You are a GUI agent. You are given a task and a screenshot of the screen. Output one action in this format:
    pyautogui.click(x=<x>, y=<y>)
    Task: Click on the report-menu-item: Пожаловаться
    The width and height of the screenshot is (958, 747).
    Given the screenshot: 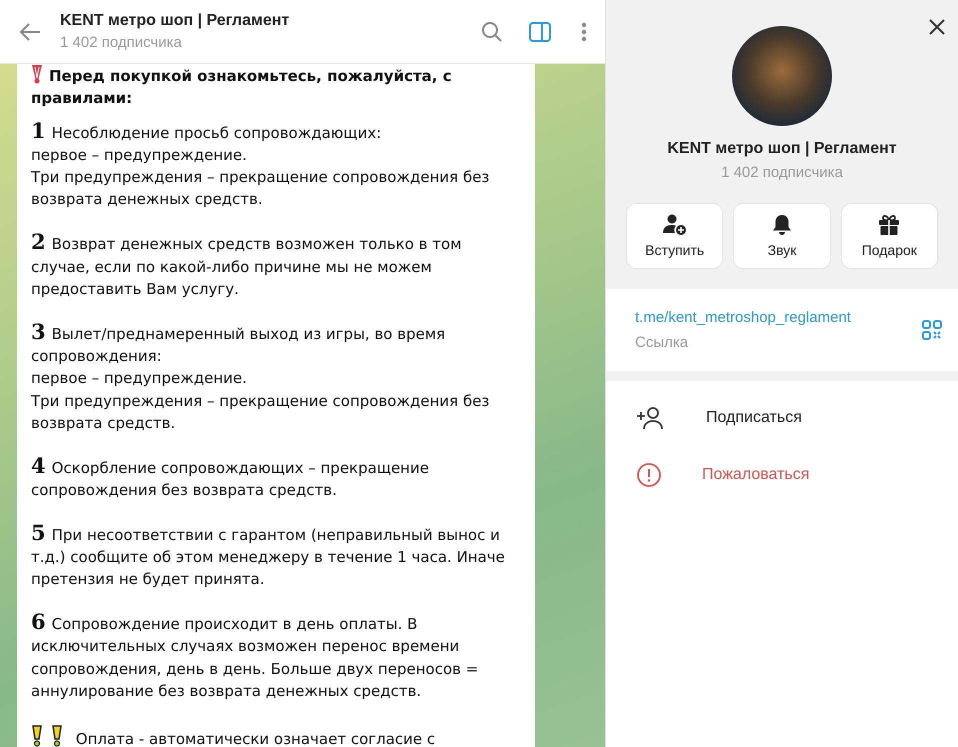 What is the action you would take?
    pyautogui.click(x=782, y=474)
    